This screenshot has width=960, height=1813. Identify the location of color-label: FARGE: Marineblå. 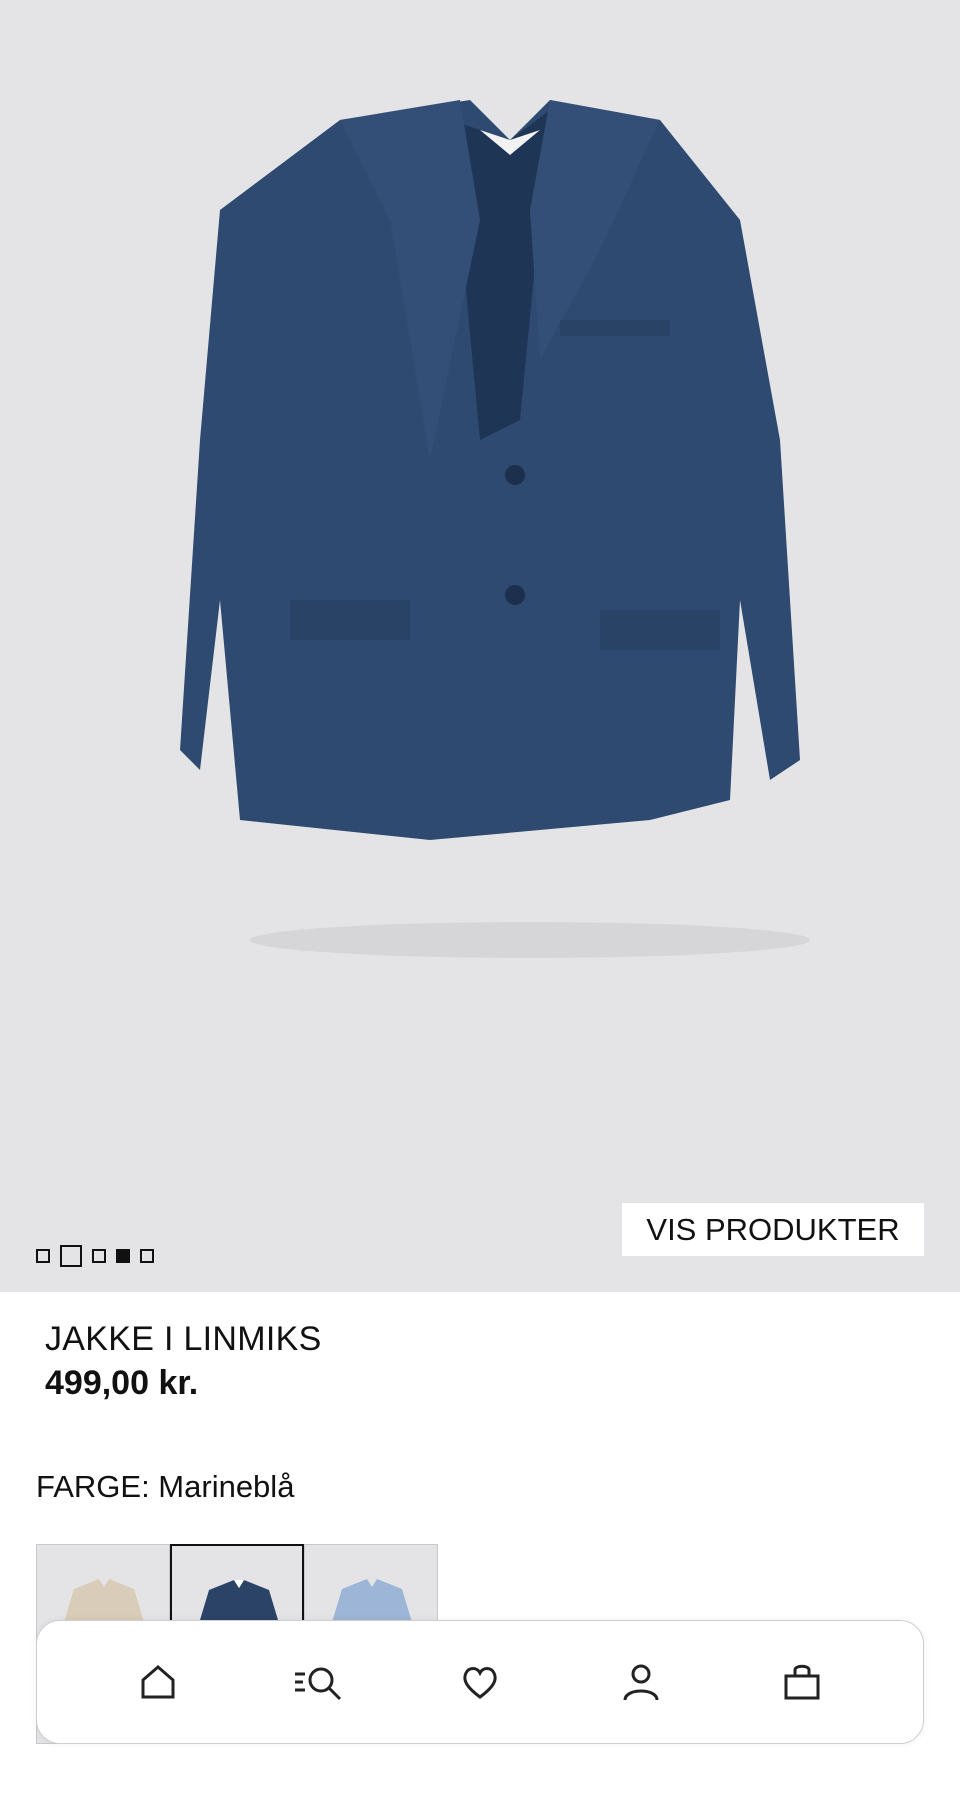
(165, 1486).